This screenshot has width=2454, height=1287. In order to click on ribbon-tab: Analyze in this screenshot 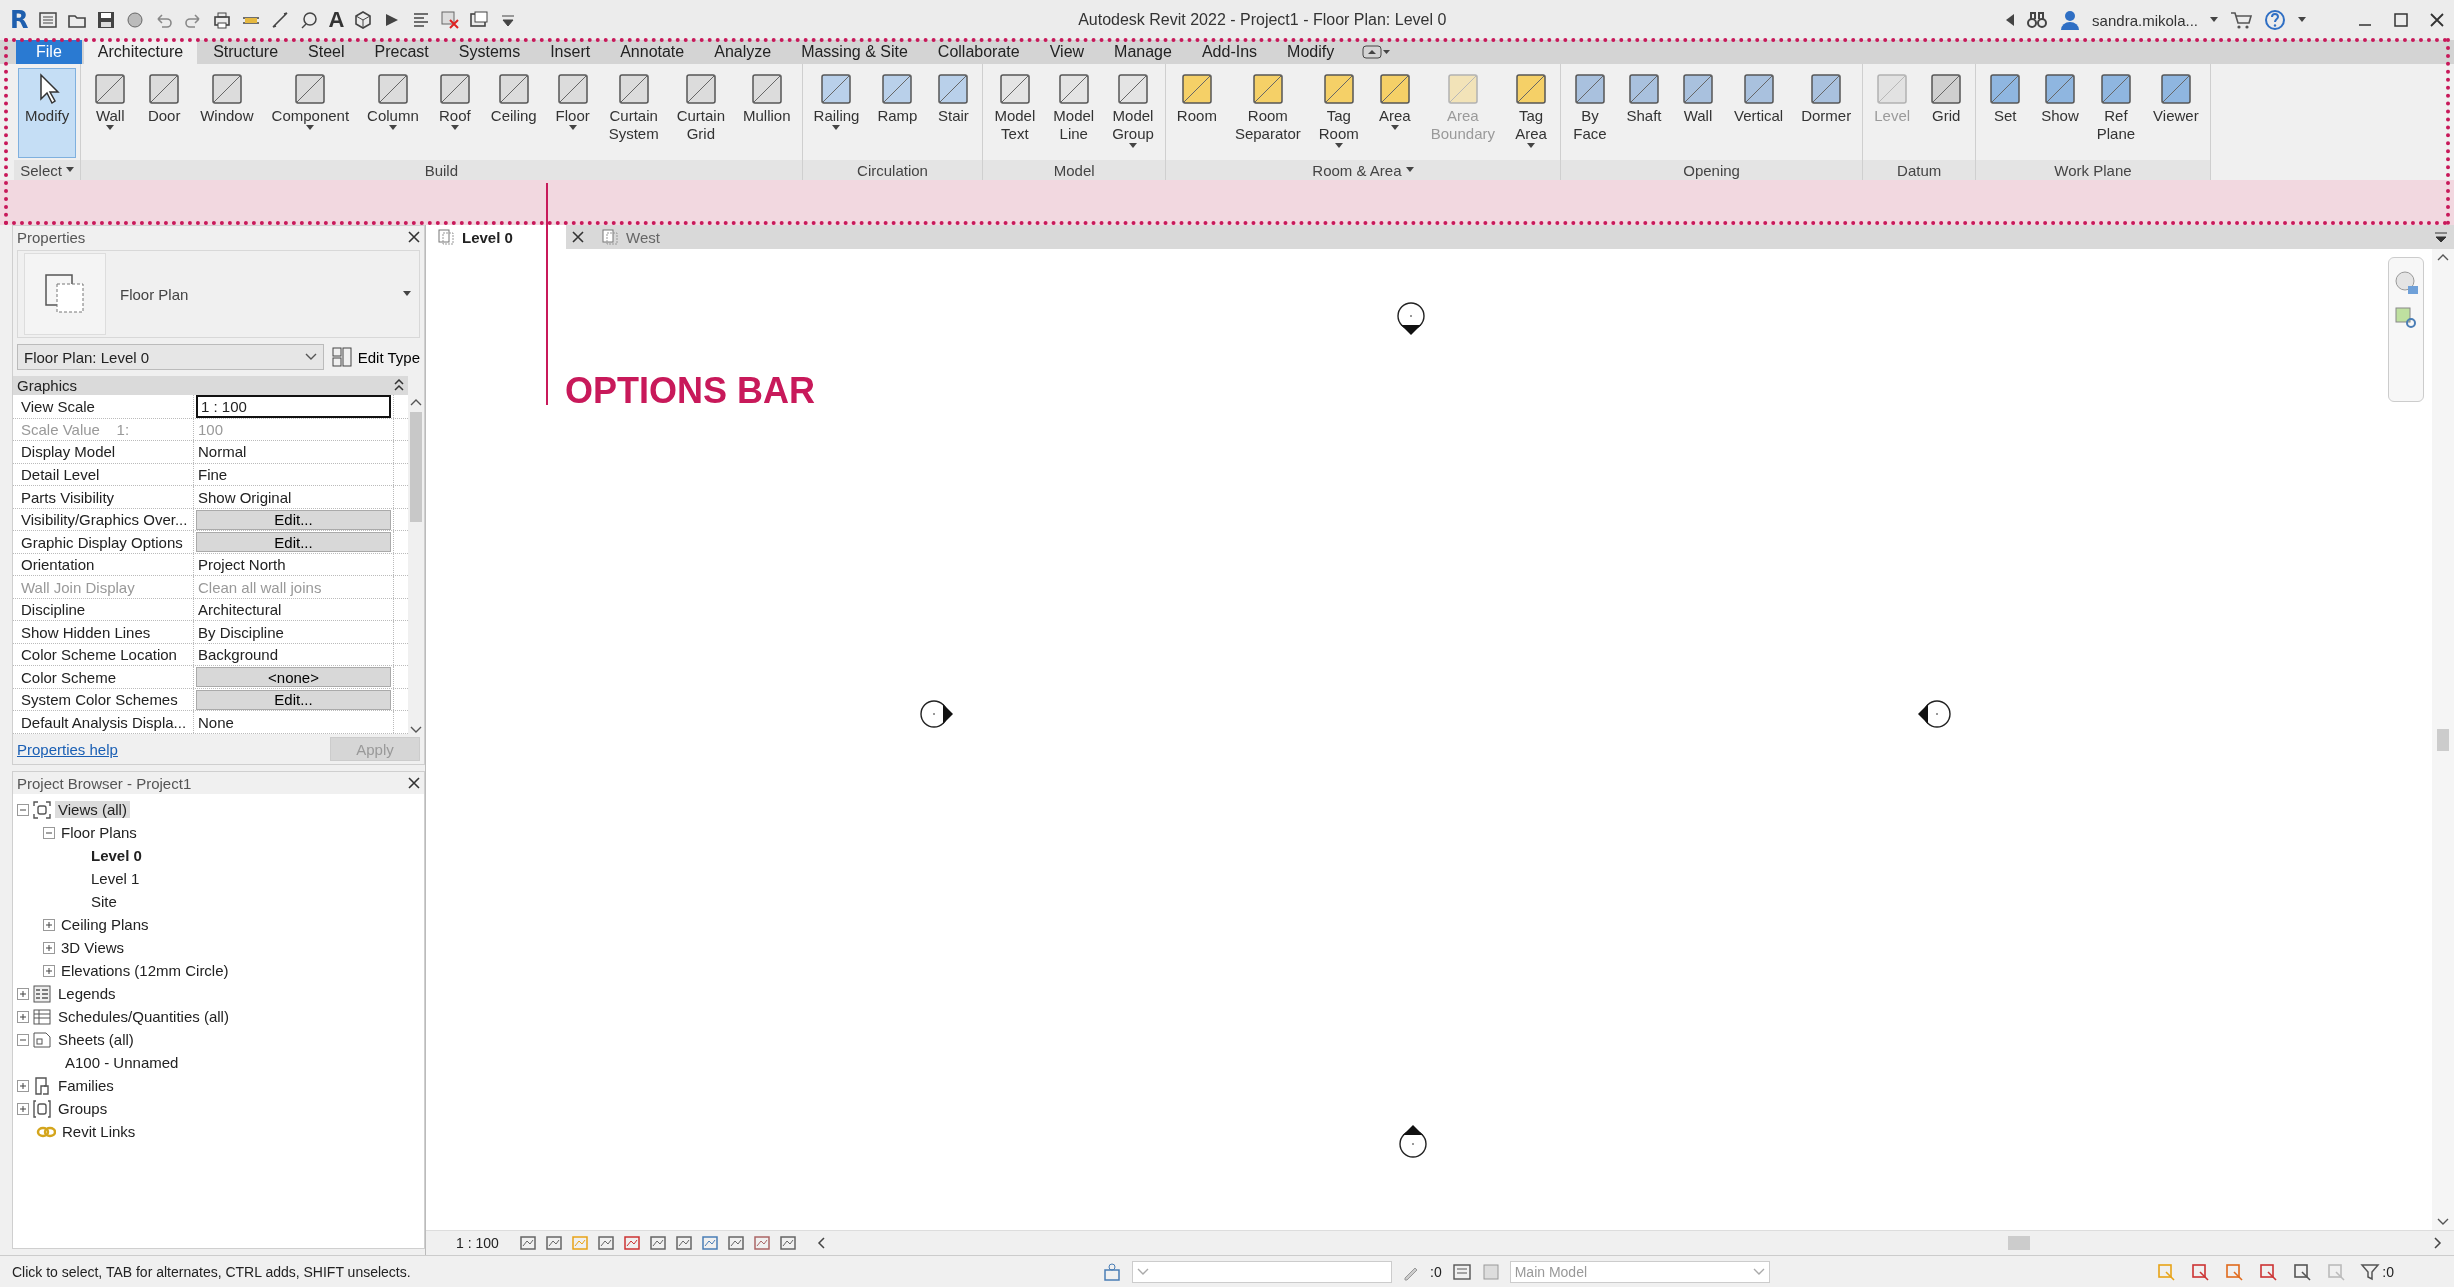, I will do `click(743, 52)`.